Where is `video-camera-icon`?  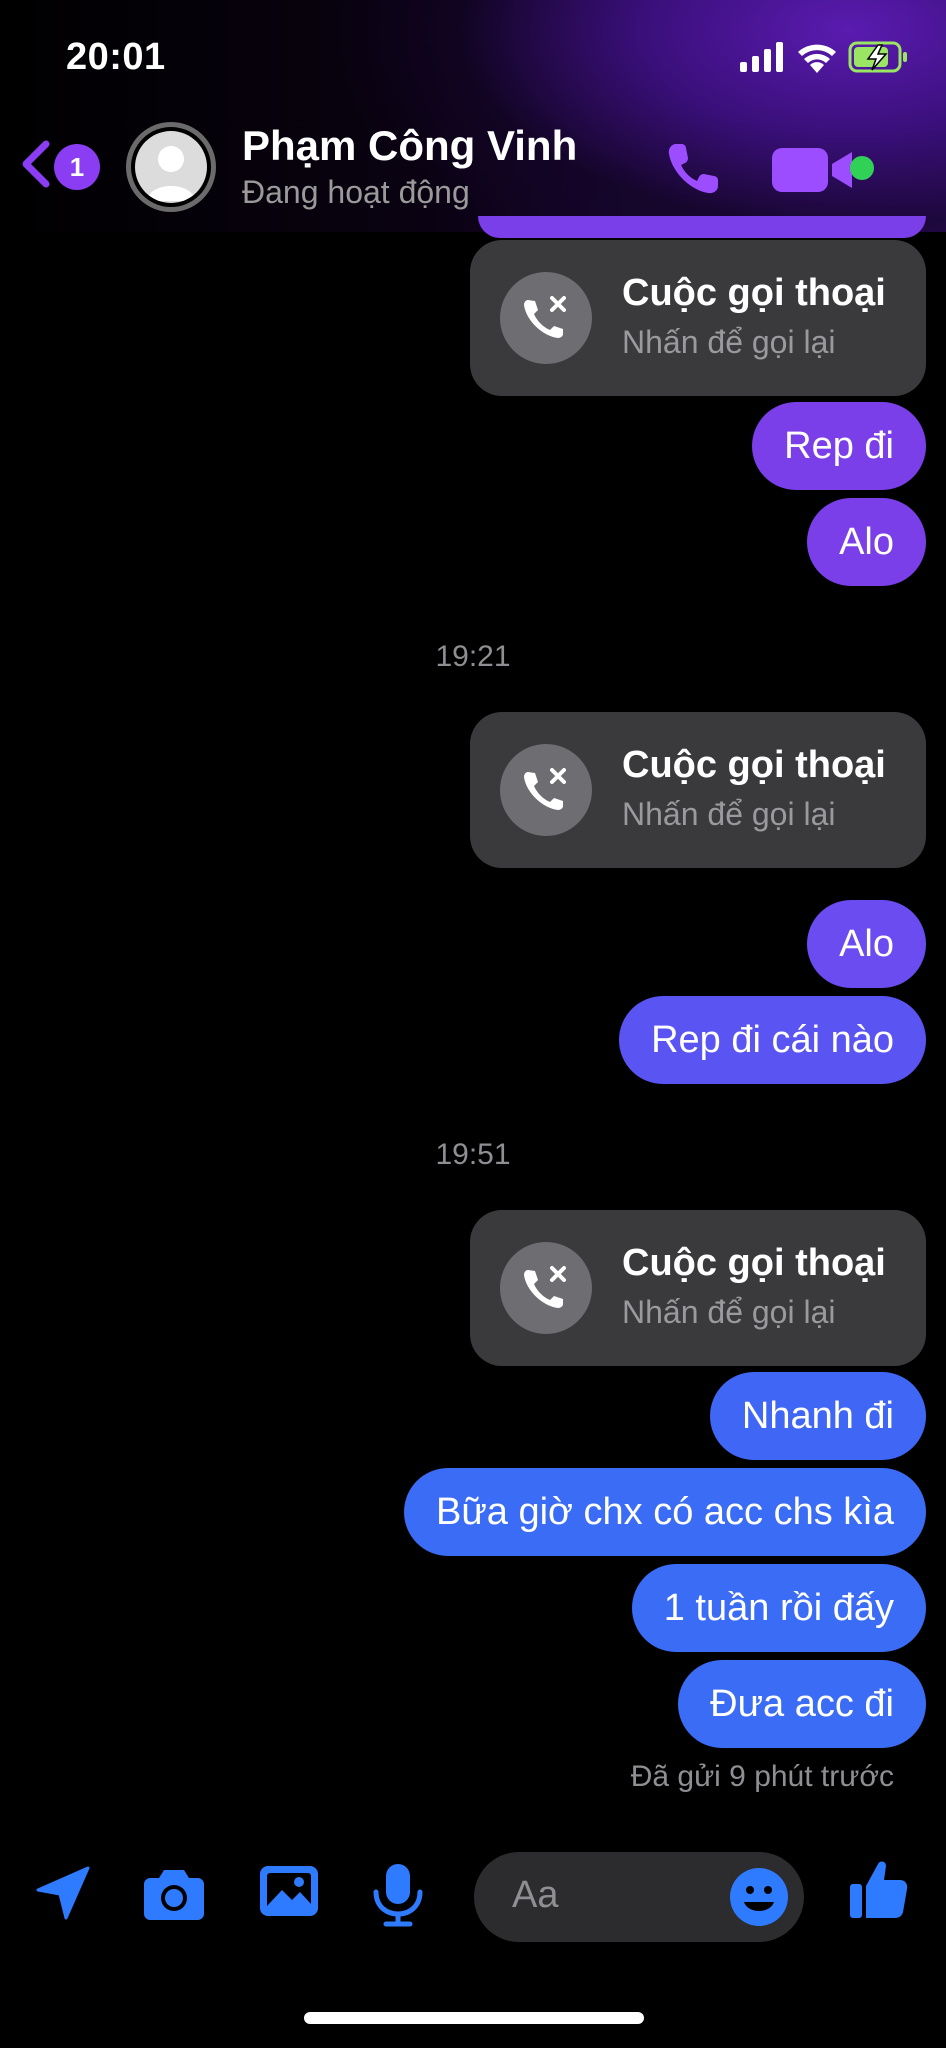
video-camera-icon is located at coordinates (816, 170).